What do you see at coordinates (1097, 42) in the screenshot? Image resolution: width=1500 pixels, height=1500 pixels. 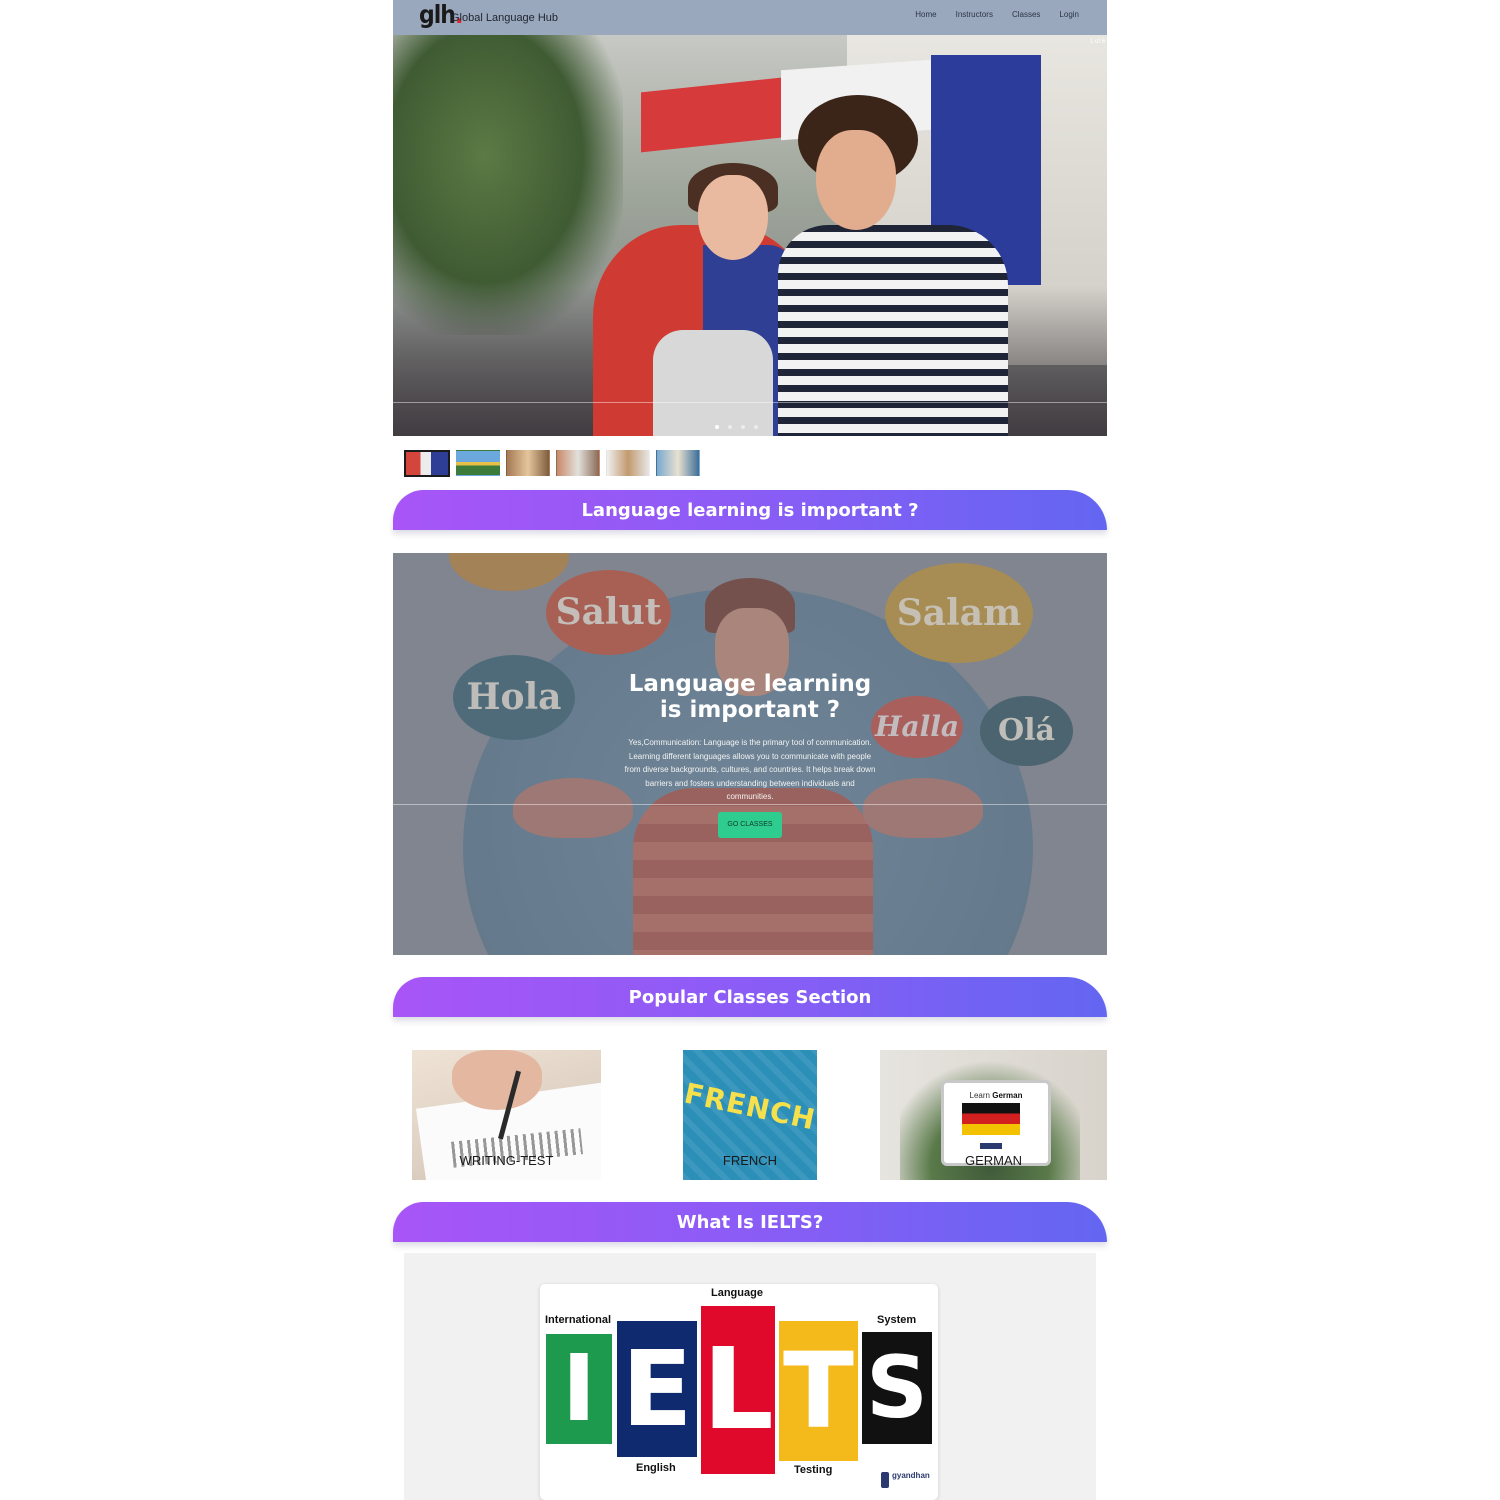 I see `slide-counter: 1 of 6` at bounding box center [1097, 42].